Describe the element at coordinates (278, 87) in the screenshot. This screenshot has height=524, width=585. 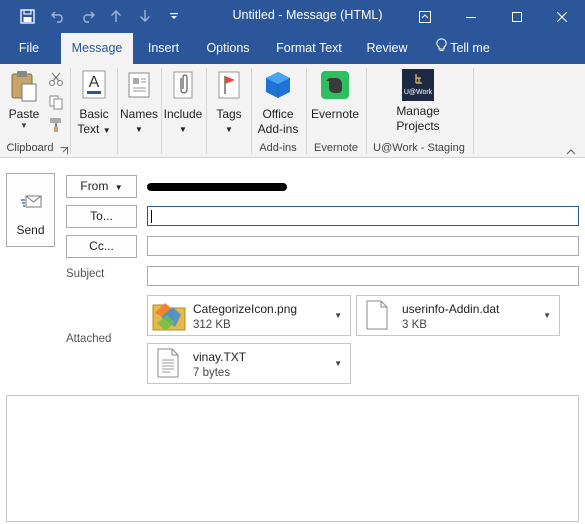
I see `office-addins-icon` at that location.